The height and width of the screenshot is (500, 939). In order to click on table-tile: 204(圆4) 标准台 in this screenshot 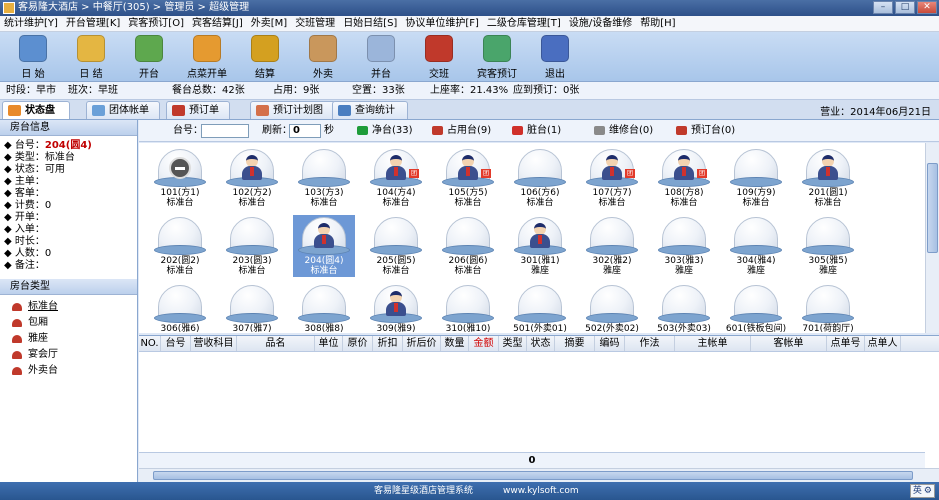, I will do `click(324, 247)`.